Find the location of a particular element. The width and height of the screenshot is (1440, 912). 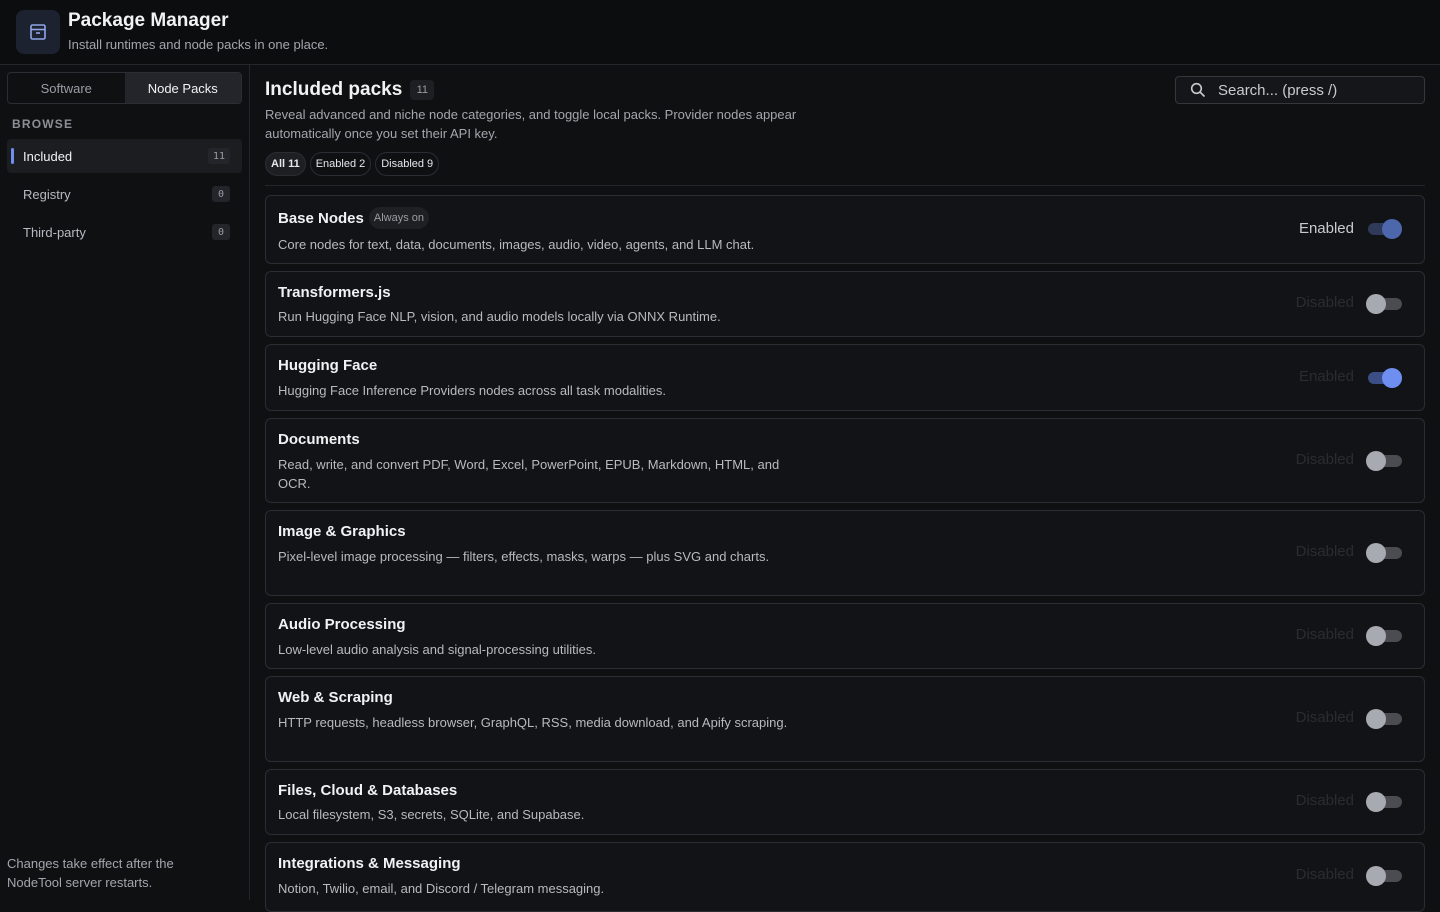

tab-software: Software is located at coordinates (66, 88).